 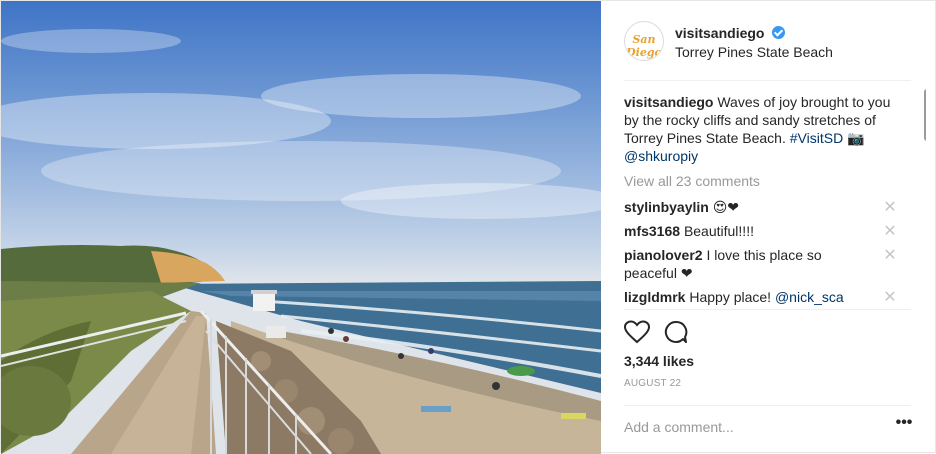 I want to click on comment-username: pianolover2, so click(x=663, y=255).